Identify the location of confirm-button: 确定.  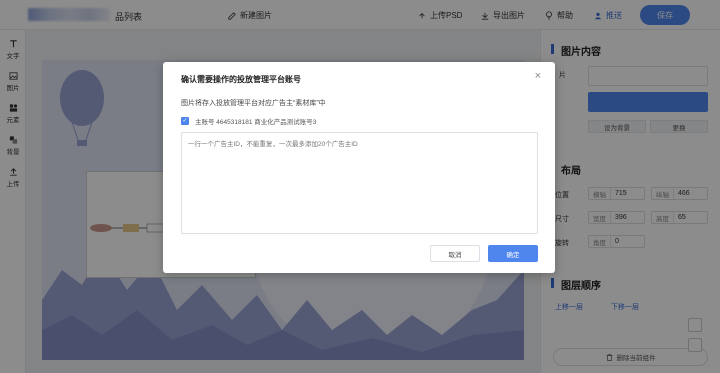
(513, 253).